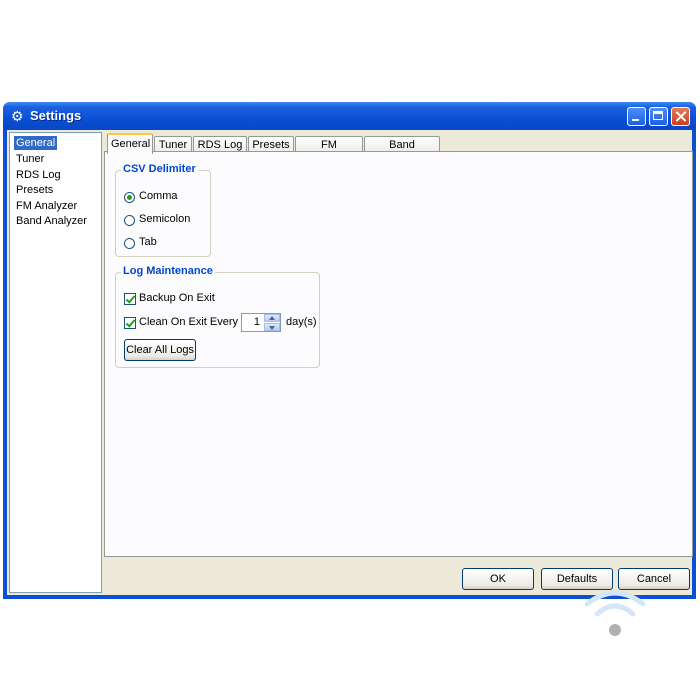  Describe the element at coordinates (148, 242) in the screenshot. I see `tab-label: Tab` at that location.